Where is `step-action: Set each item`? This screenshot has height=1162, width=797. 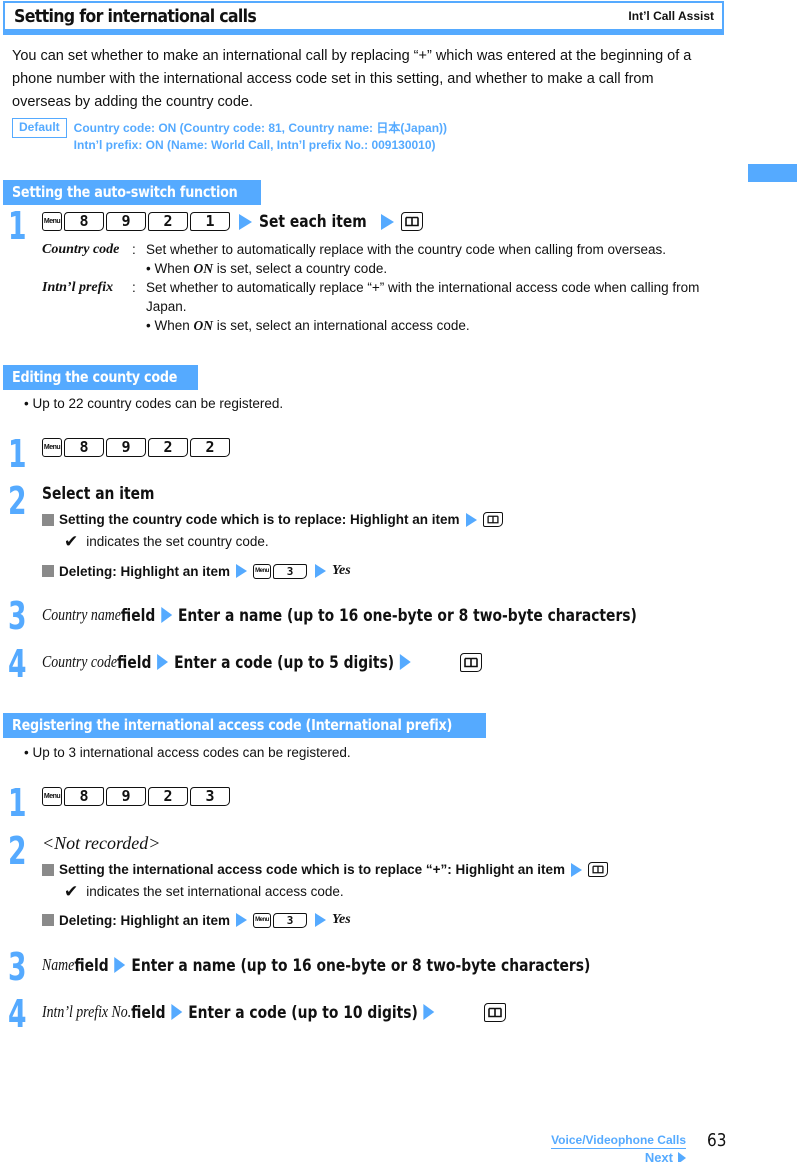
step-action: Set each item is located at coordinates (313, 221).